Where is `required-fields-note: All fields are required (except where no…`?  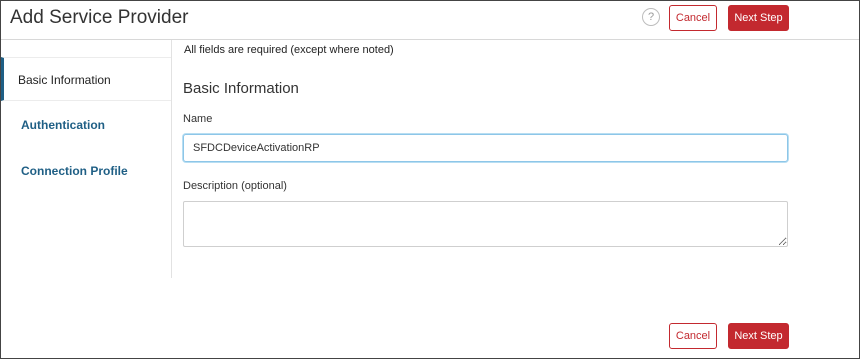
required-fields-note: All fields are required (except where no… is located at coordinates (289, 50).